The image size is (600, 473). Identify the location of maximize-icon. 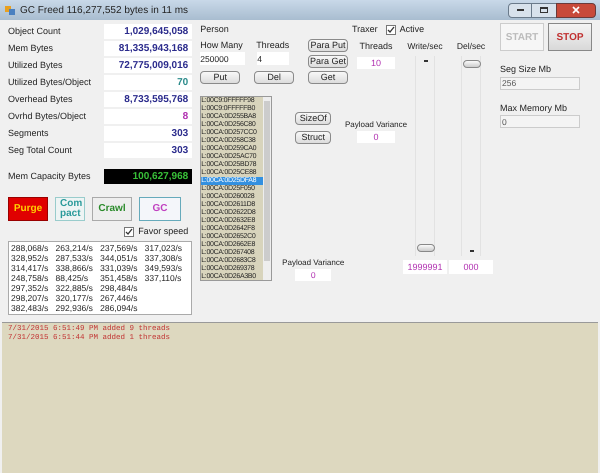
(544, 10).